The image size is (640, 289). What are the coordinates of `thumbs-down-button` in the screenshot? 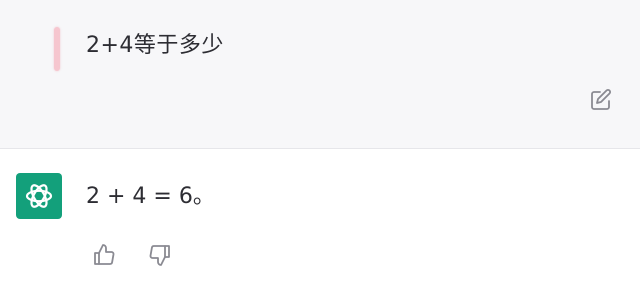 It's located at (160, 255).